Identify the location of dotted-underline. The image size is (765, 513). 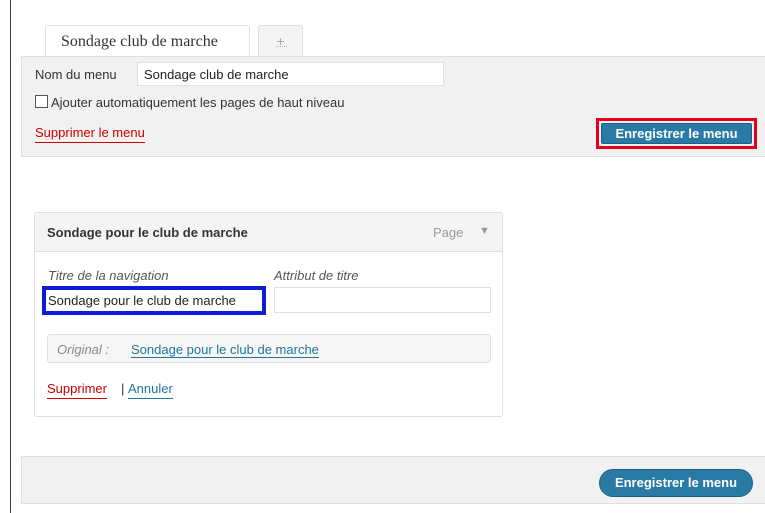
(281, 46).